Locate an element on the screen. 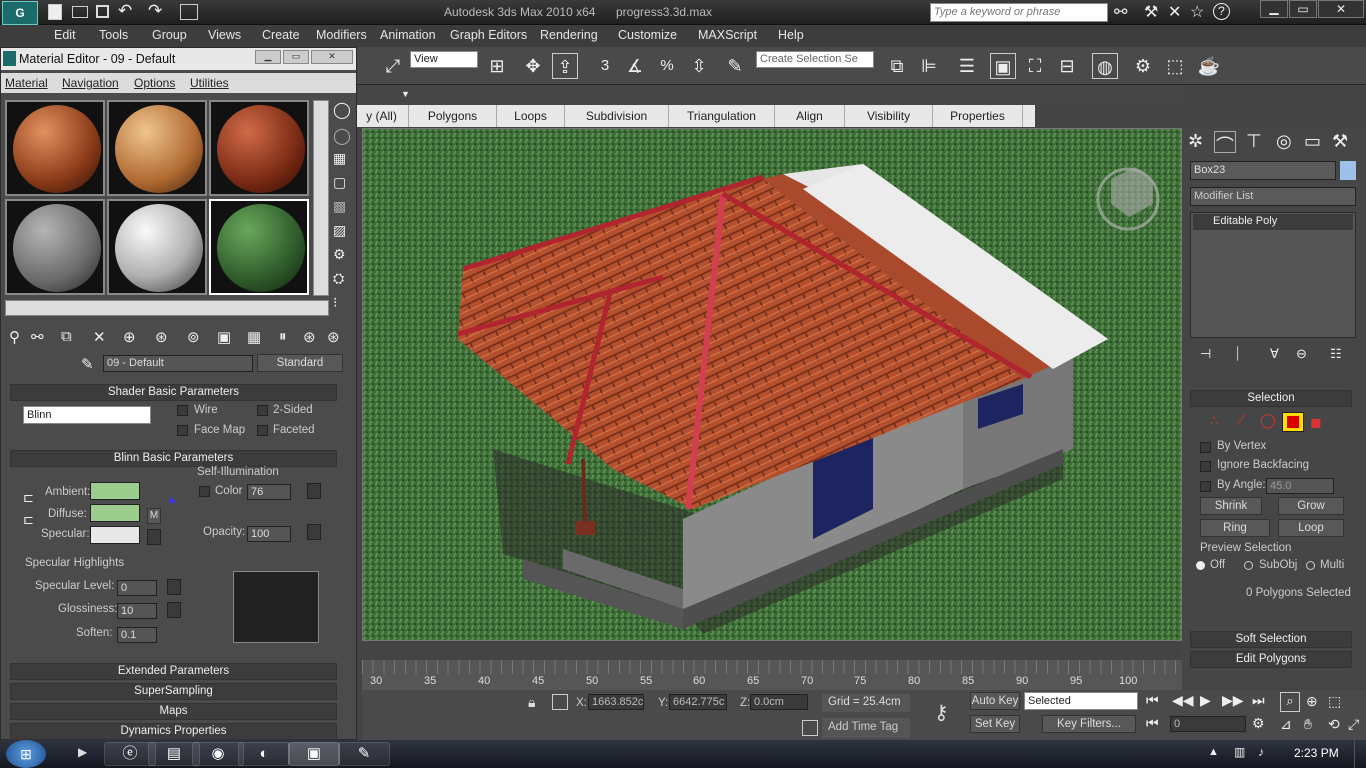 Image resolution: width=1366 pixels, height=768 pixels. ribbon-expand-icon: ▼ is located at coordinates (405, 94).